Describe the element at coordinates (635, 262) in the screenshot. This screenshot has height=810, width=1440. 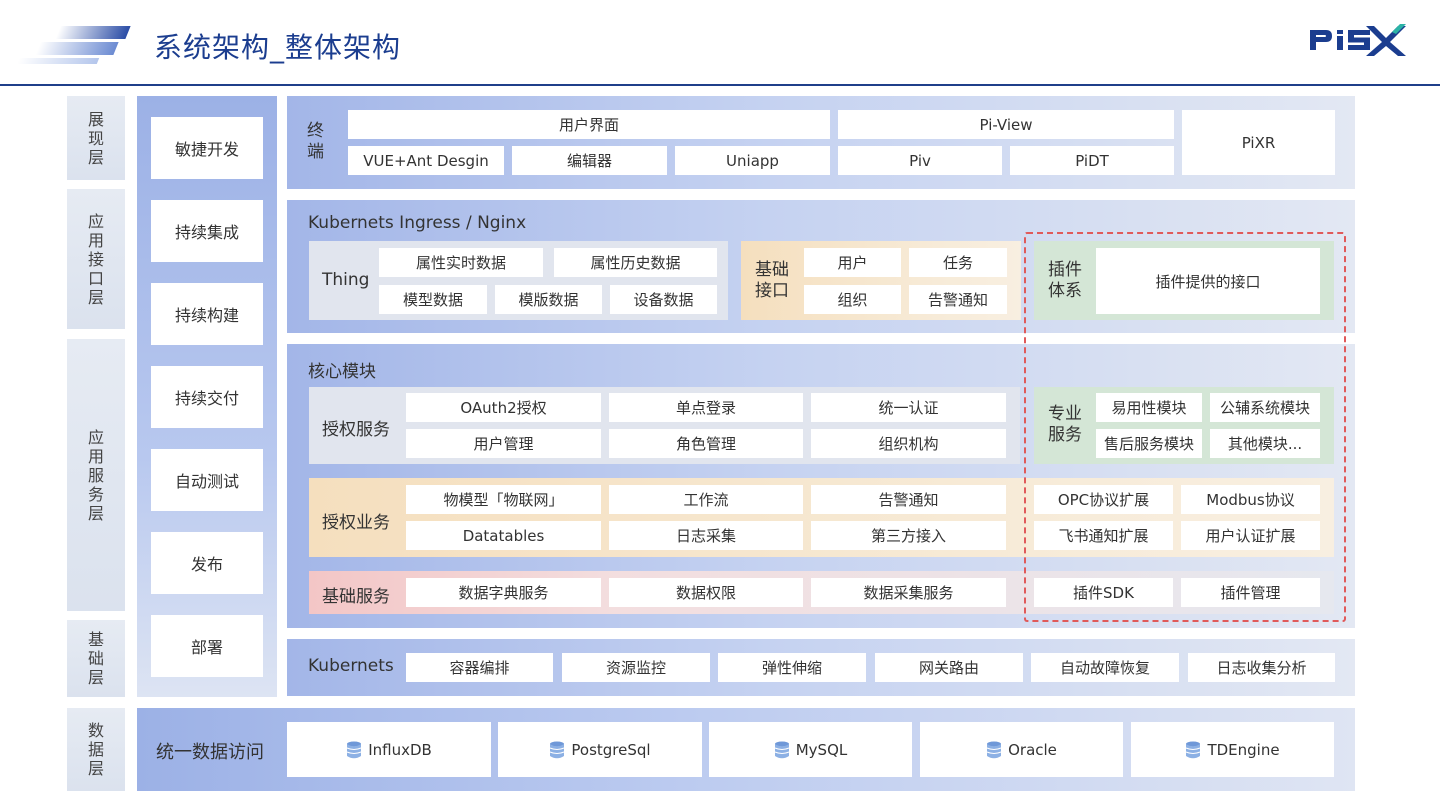
I see `thing-history: 属性历史数据` at that location.